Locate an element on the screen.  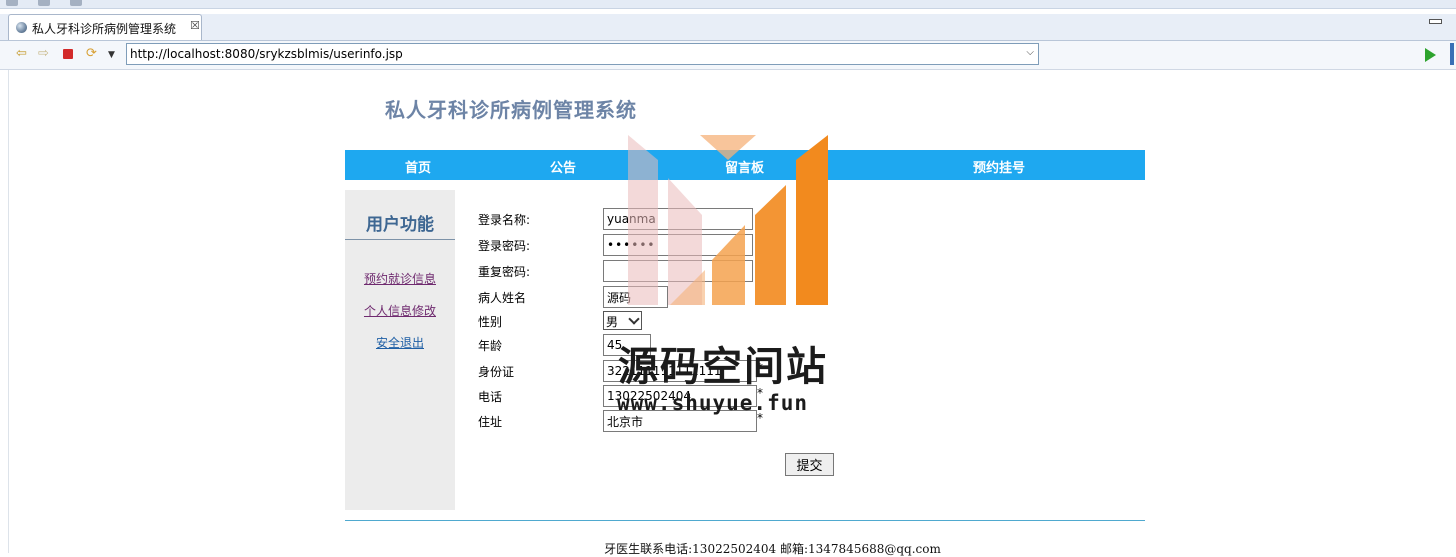
age-field is located at coordinates (627, 345).